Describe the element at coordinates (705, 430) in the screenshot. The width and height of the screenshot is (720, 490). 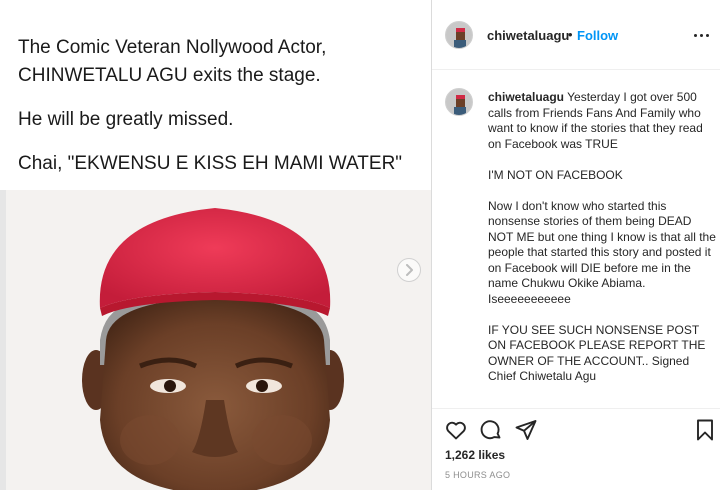
I see `bookmark-icon` at that location.